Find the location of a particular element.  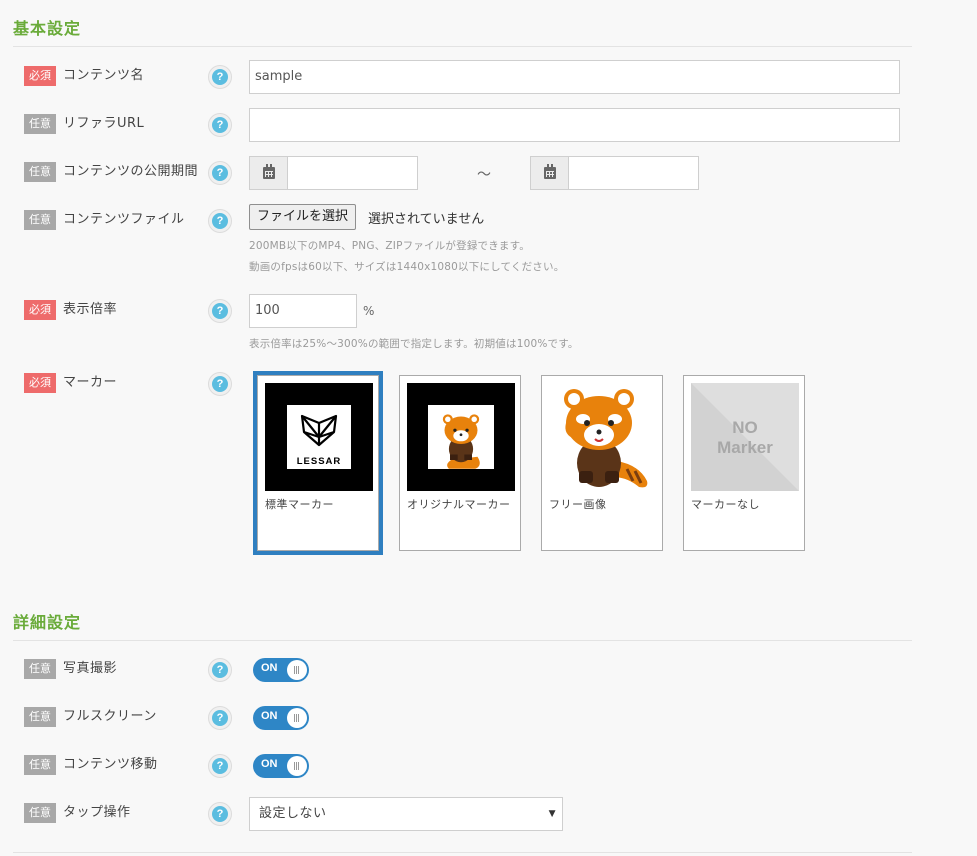

tap-action-selected: 設定しない is located at coordinates (293, 813).